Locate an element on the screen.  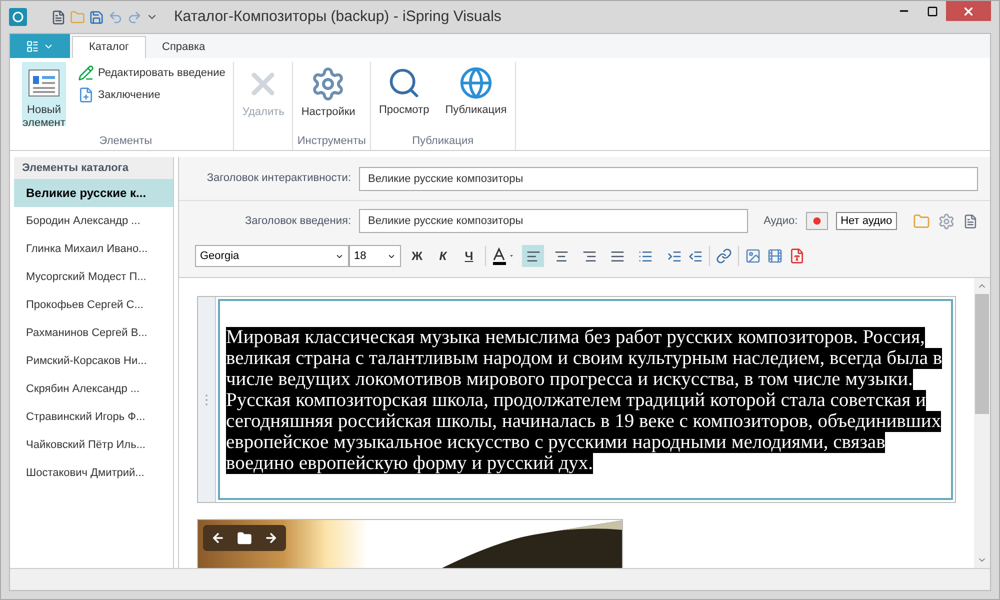
format-button: Ж is located at coordinates (417, 256).